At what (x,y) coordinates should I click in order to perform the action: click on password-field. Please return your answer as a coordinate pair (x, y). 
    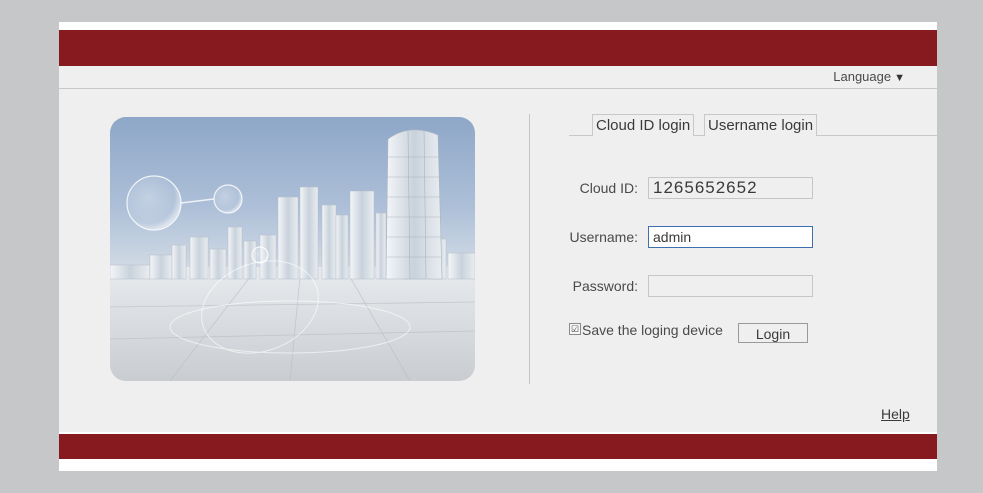
    Looking at the image, I should click on (730, 286).